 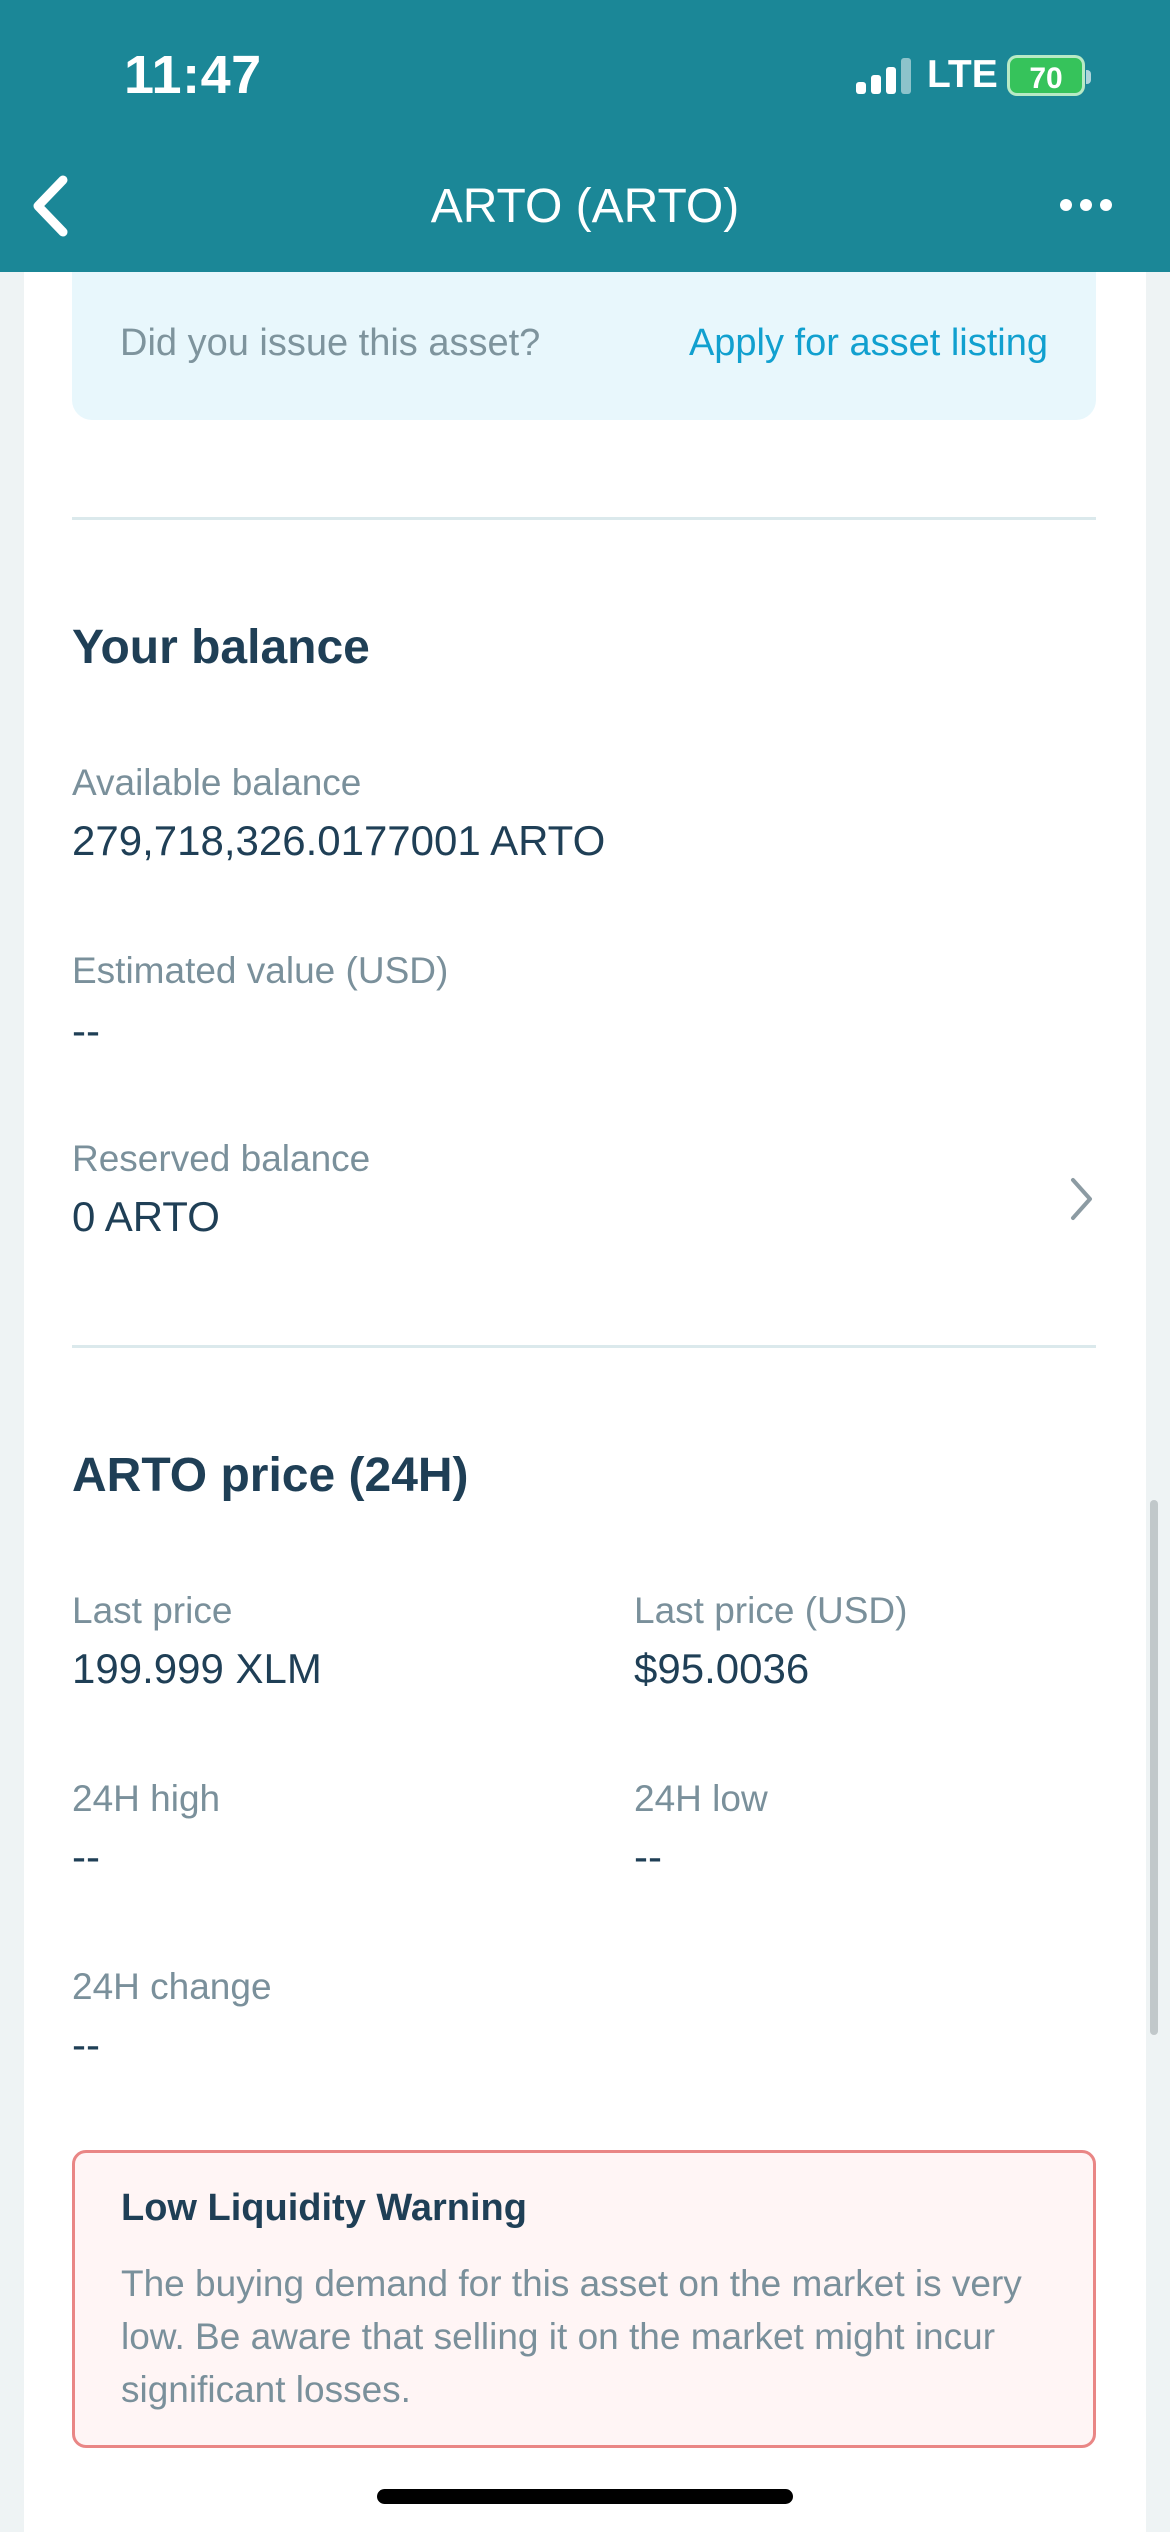 What do you see at coordinates (270, 1475) in the screenshot?
I see `price-heading: ARTO price (24H)` at bounding box center [270, 1475].